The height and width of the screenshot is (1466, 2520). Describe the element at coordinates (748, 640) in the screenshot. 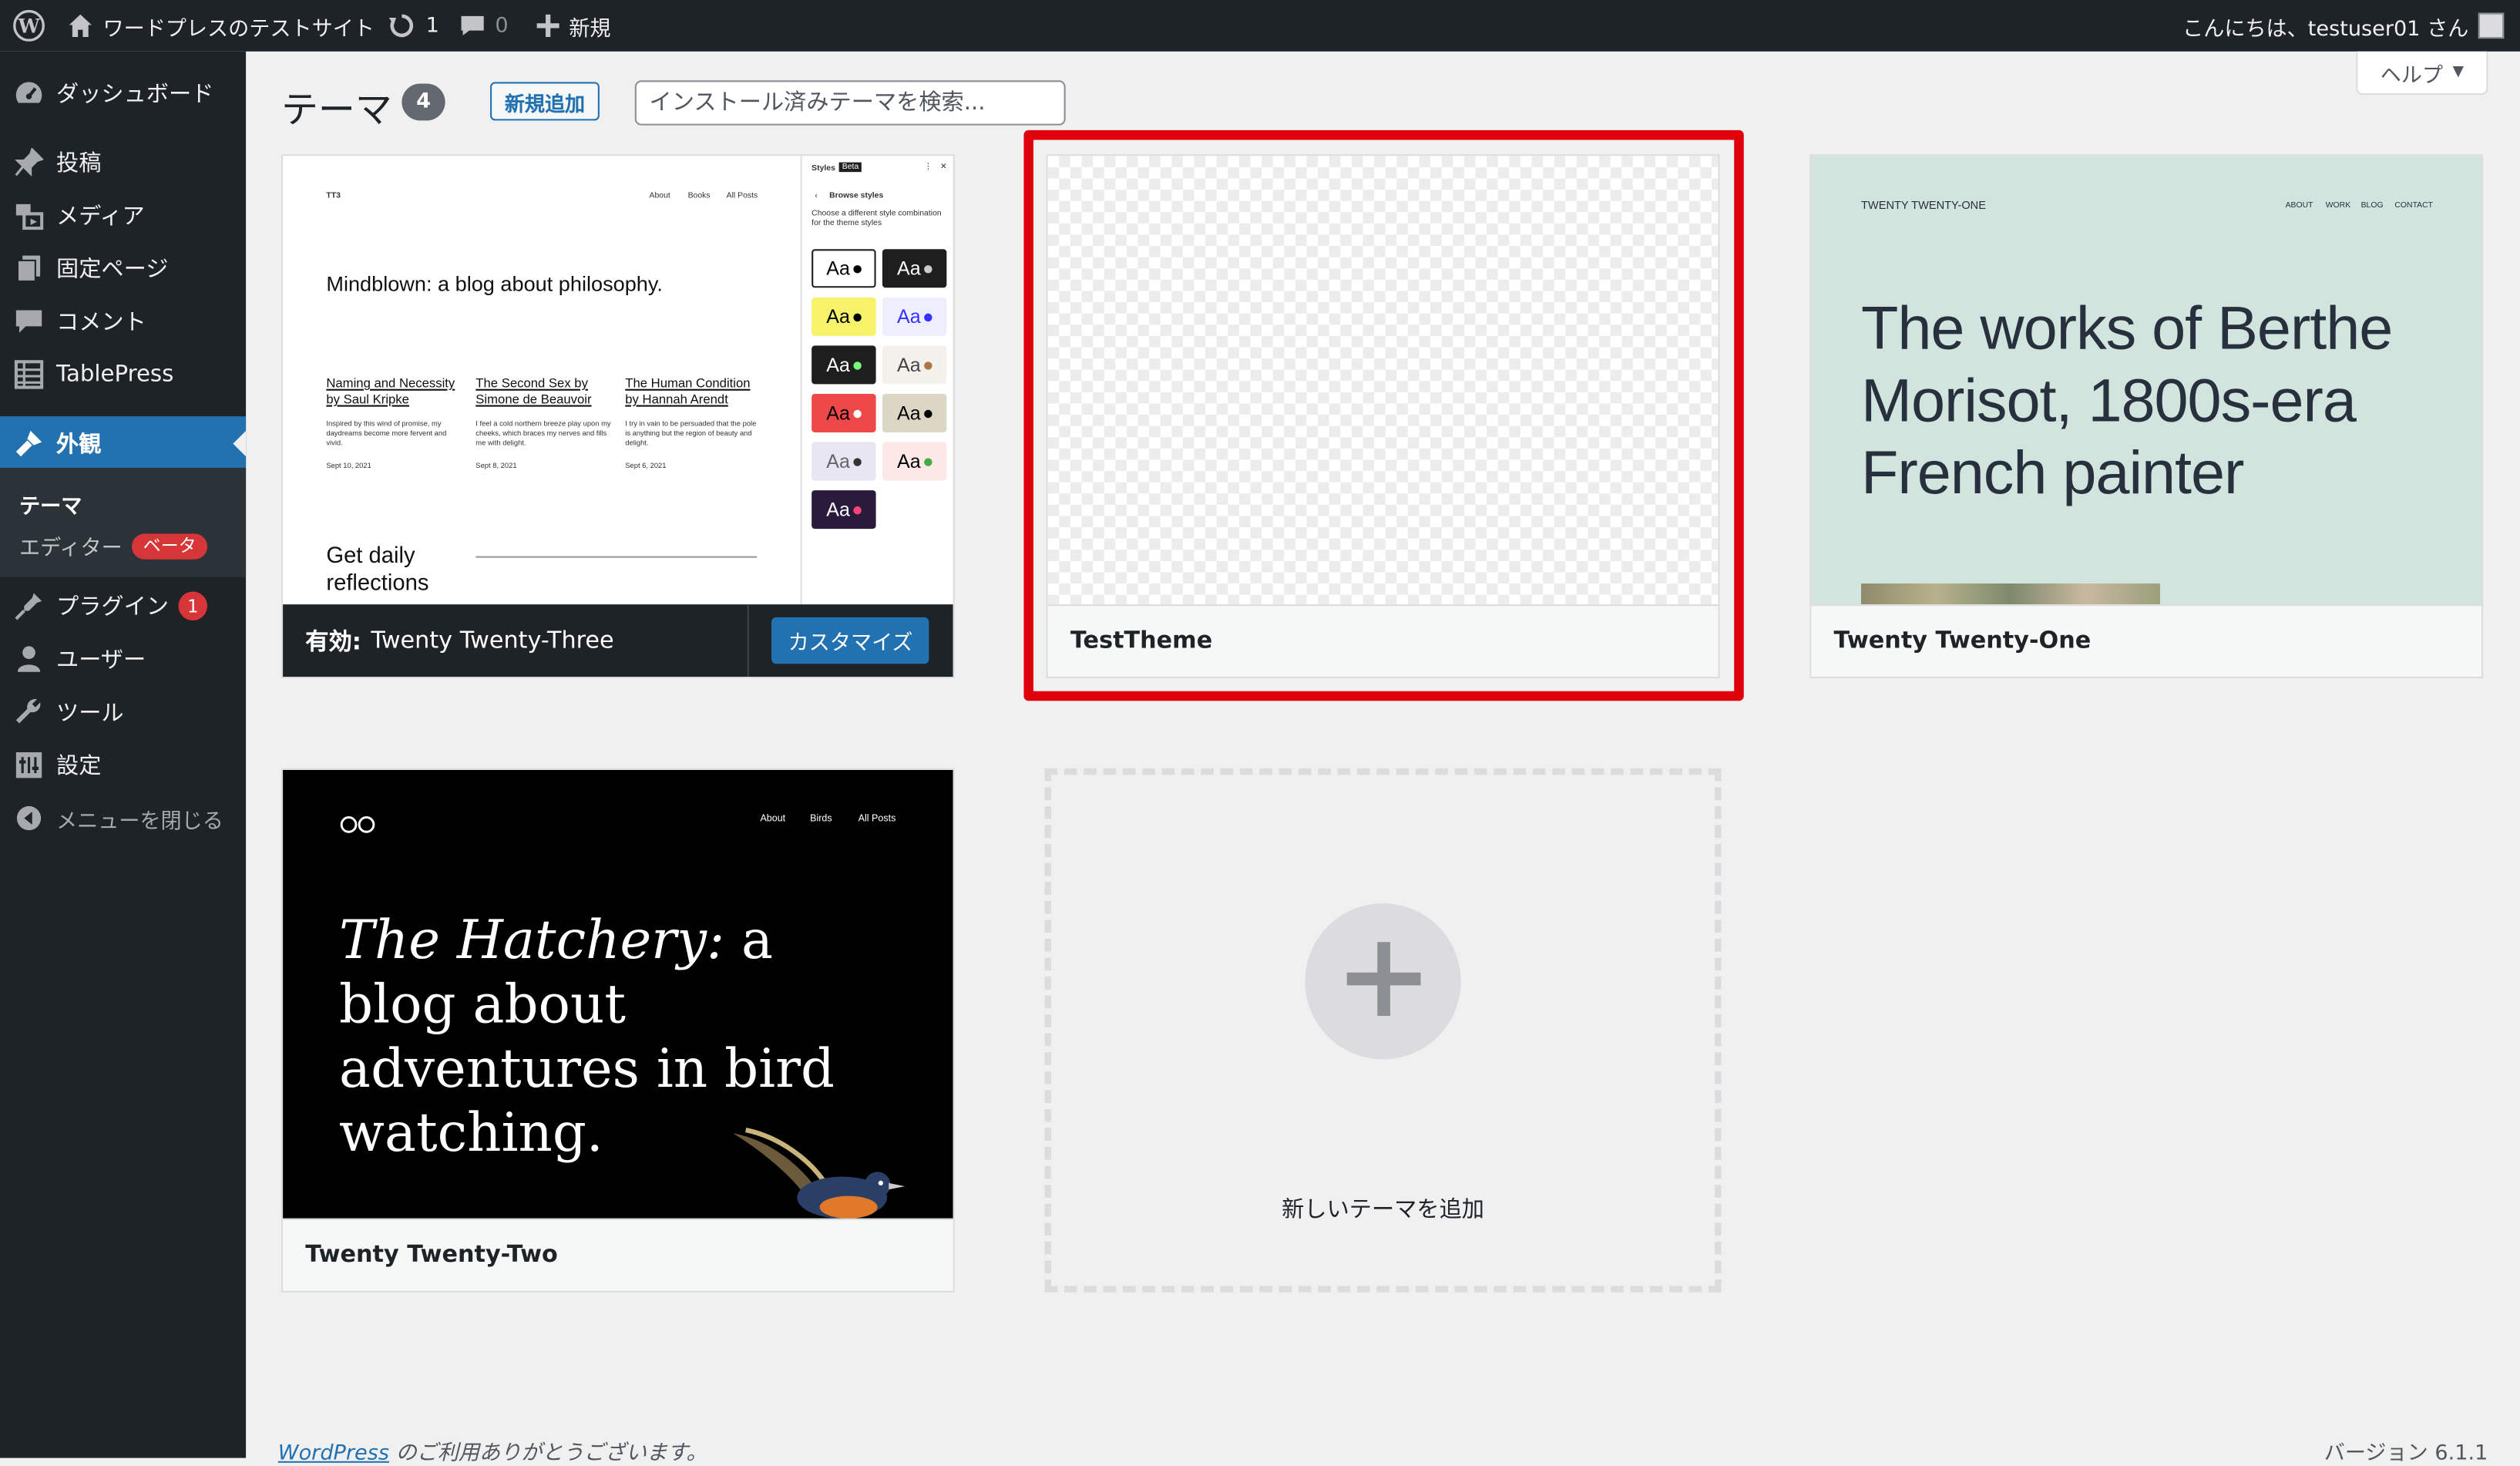

I see `footer-divider` at that location.